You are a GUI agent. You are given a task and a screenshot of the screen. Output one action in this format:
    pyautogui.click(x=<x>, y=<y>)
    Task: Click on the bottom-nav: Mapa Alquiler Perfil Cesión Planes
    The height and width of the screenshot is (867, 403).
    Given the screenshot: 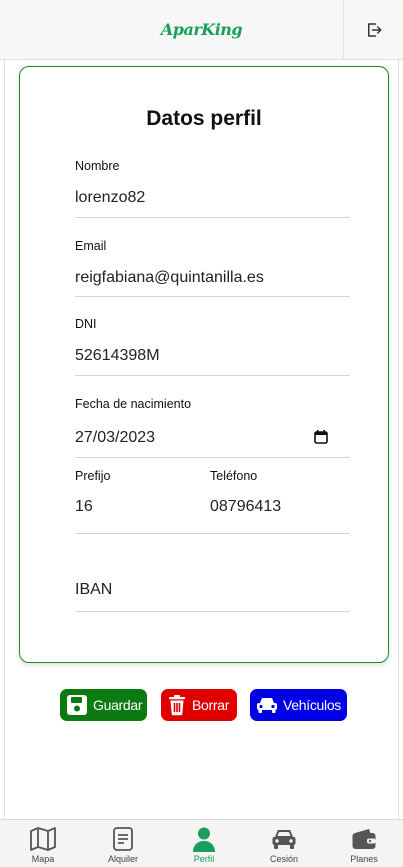 What is the action you would take?
    pyautogui.click(x=201, y=843)
    